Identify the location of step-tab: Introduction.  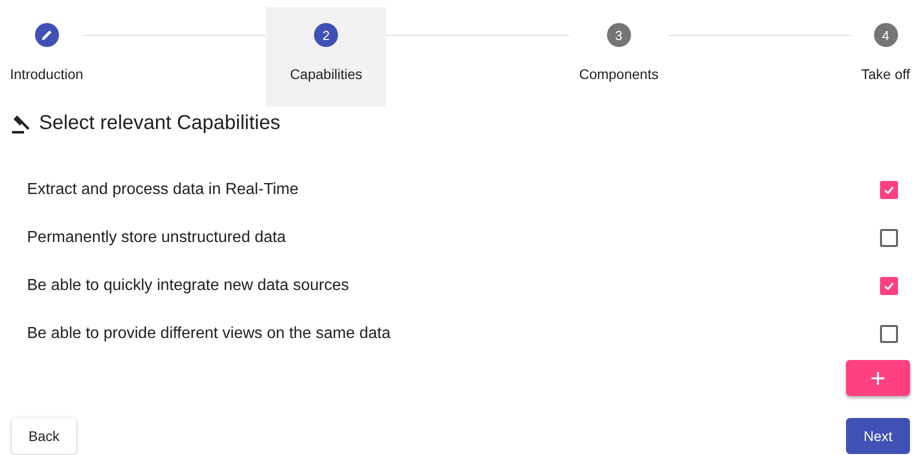
(42, 57).